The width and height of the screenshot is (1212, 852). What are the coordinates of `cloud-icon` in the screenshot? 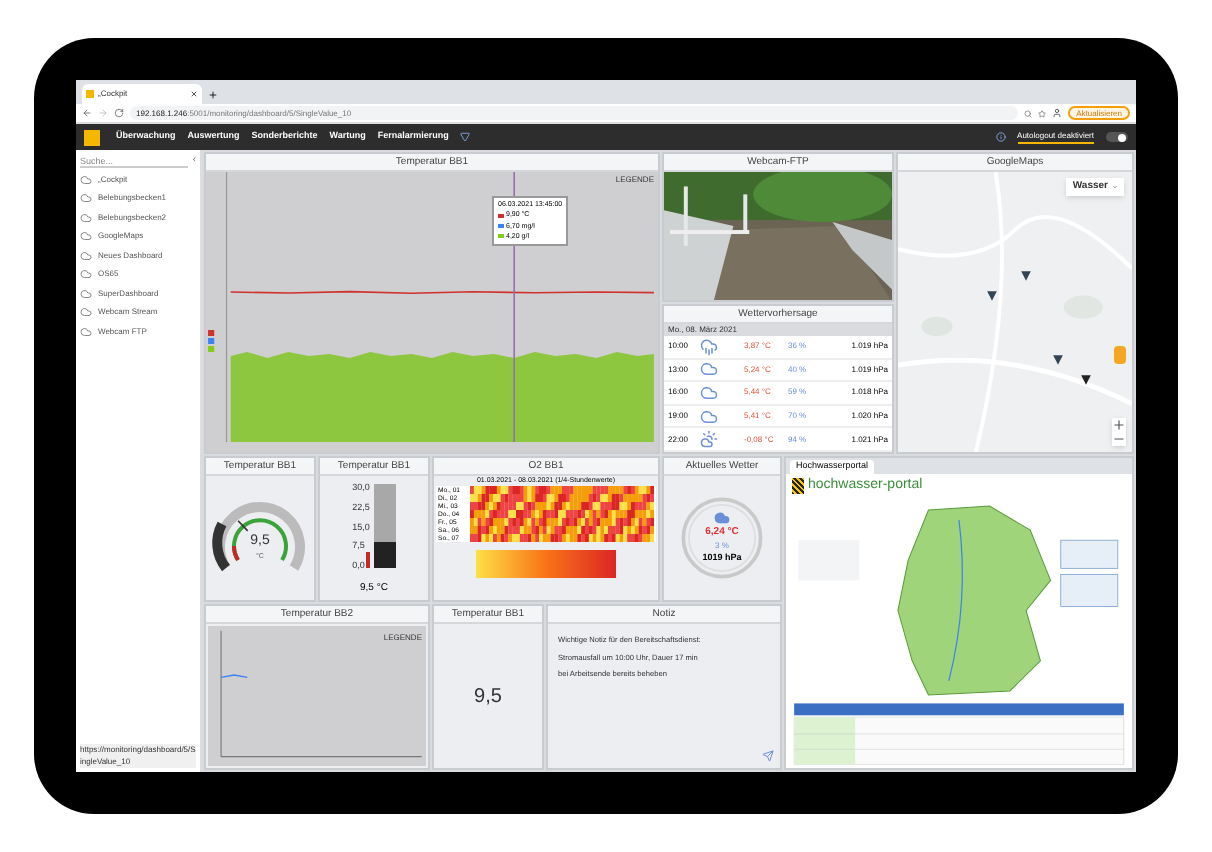 It's located at (722, 517).